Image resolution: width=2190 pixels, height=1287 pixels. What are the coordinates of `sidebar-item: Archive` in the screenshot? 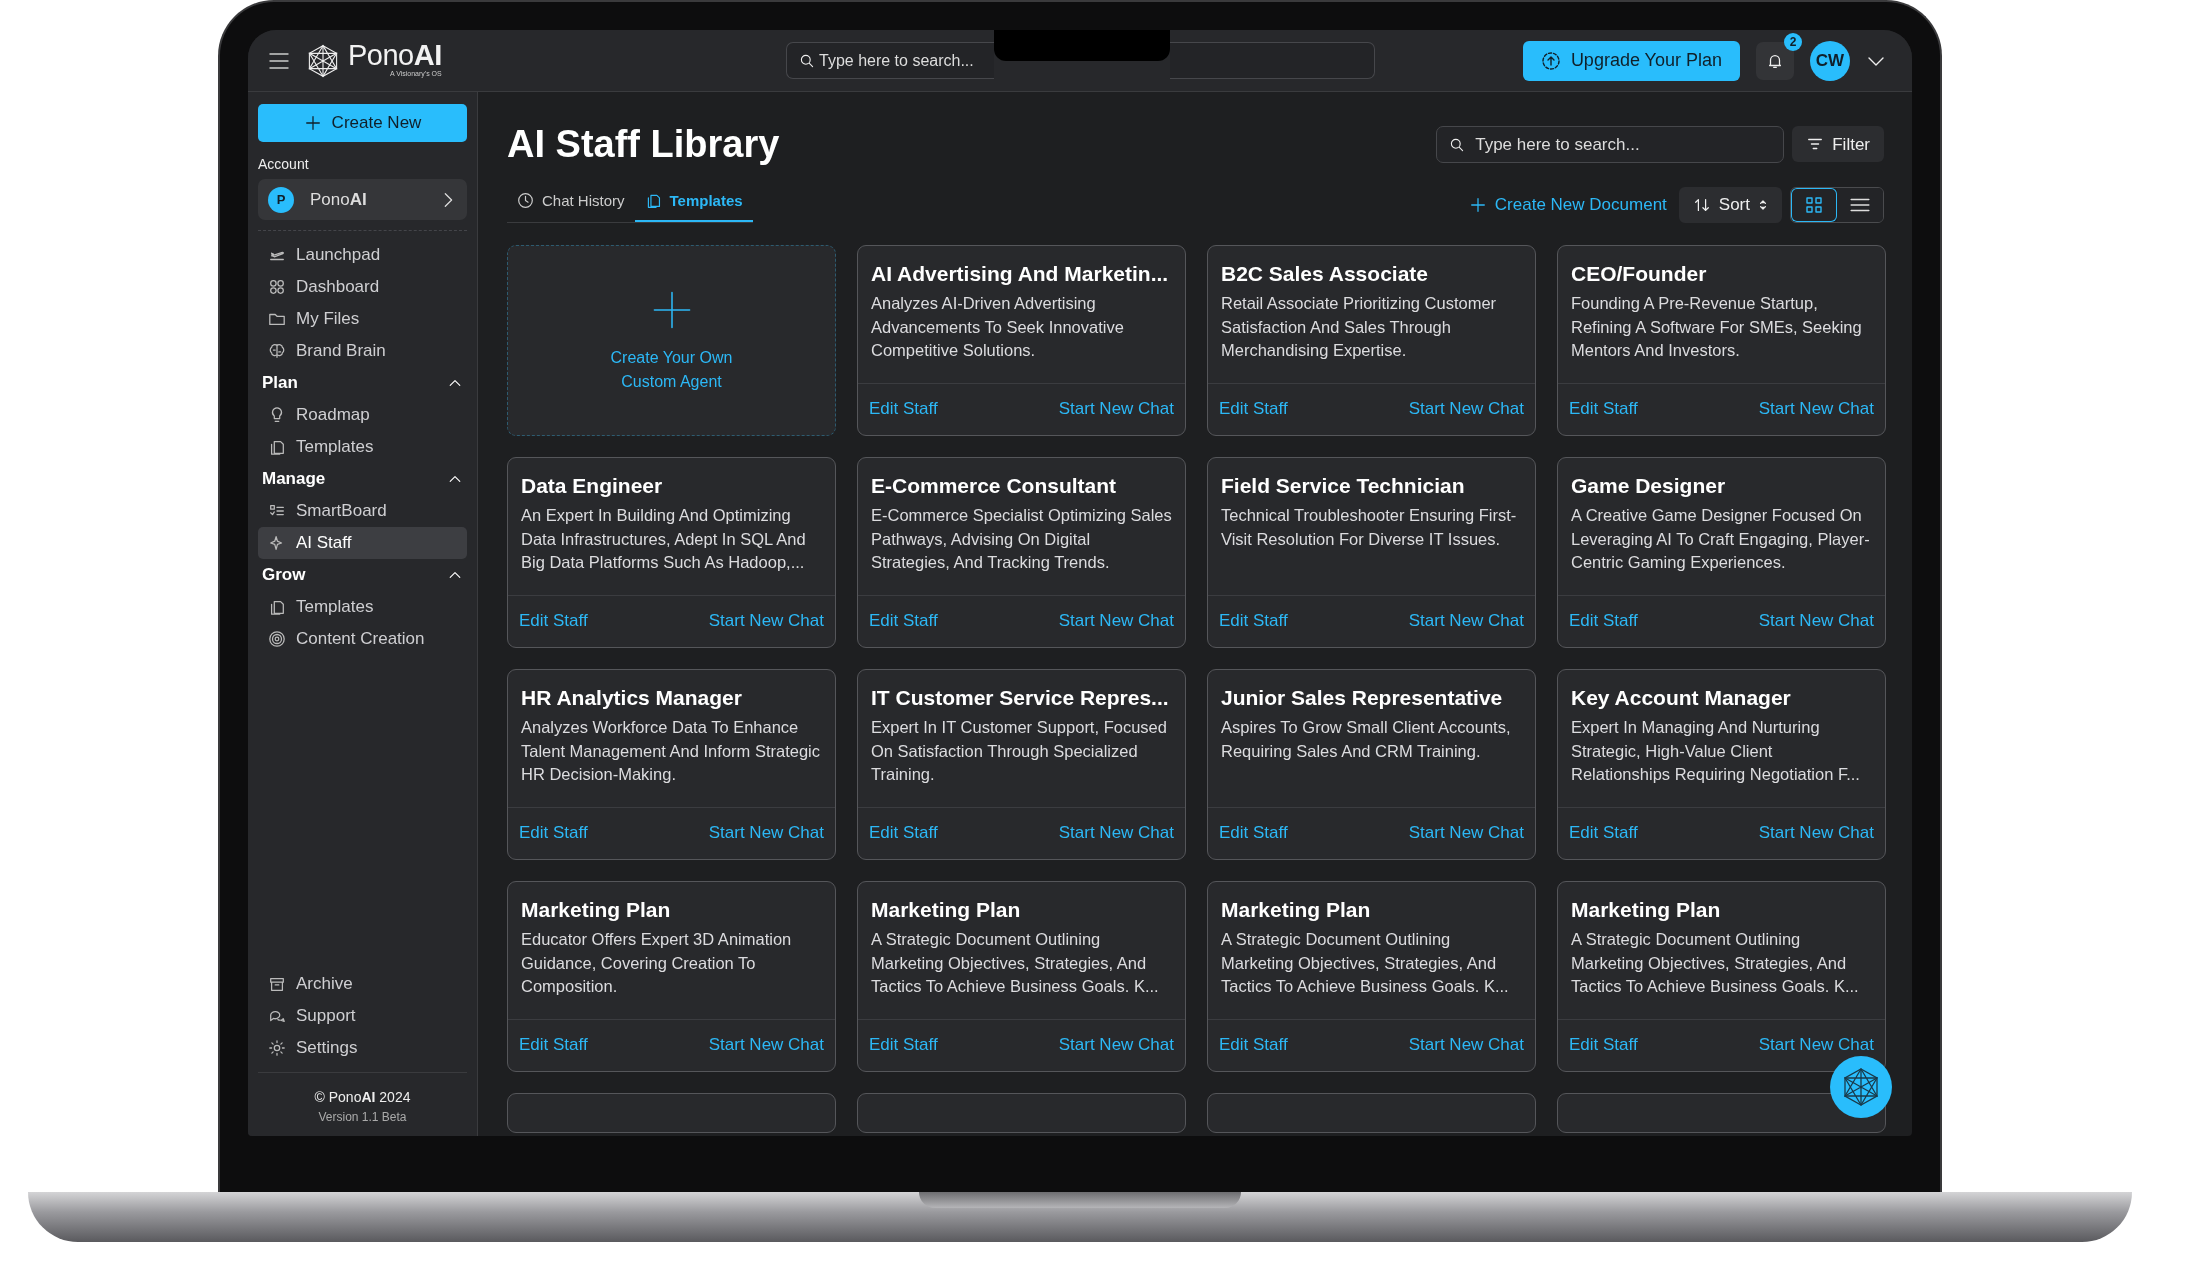 It's located at (362, 984).